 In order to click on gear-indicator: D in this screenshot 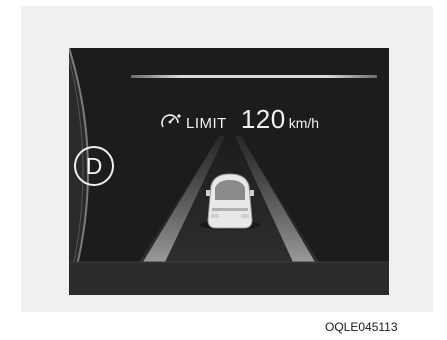, I will do `click(94, 166)`.